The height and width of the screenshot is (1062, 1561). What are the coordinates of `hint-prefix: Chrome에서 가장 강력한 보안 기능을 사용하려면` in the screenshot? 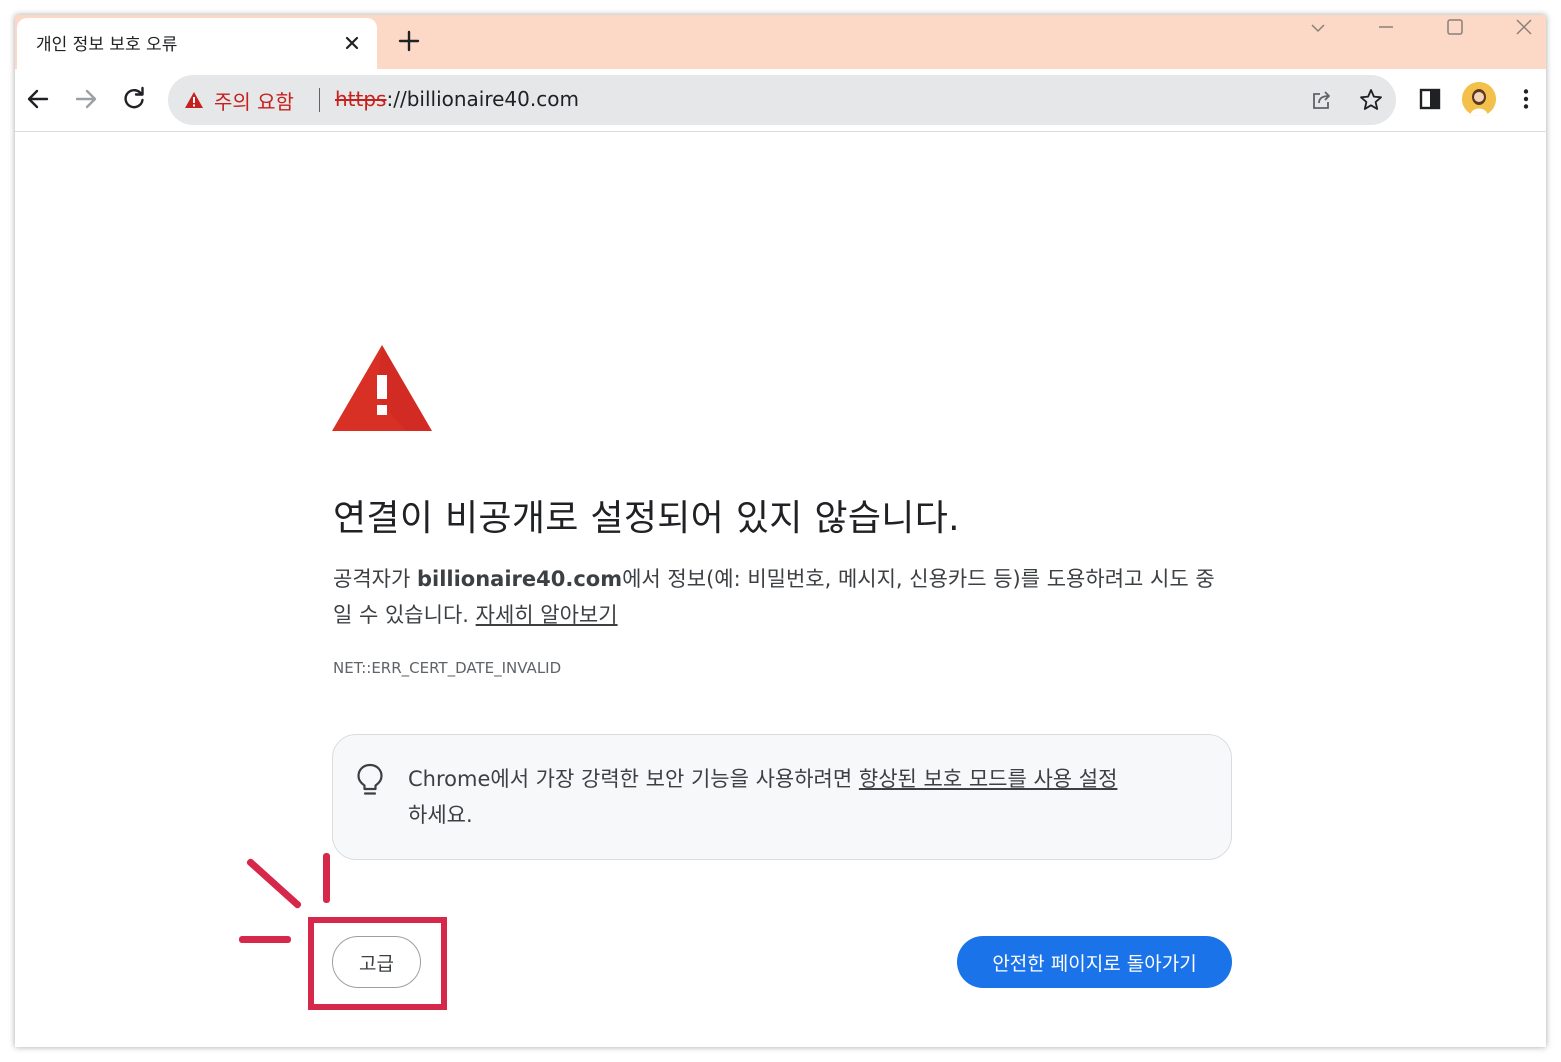 It's located at (633, 779).